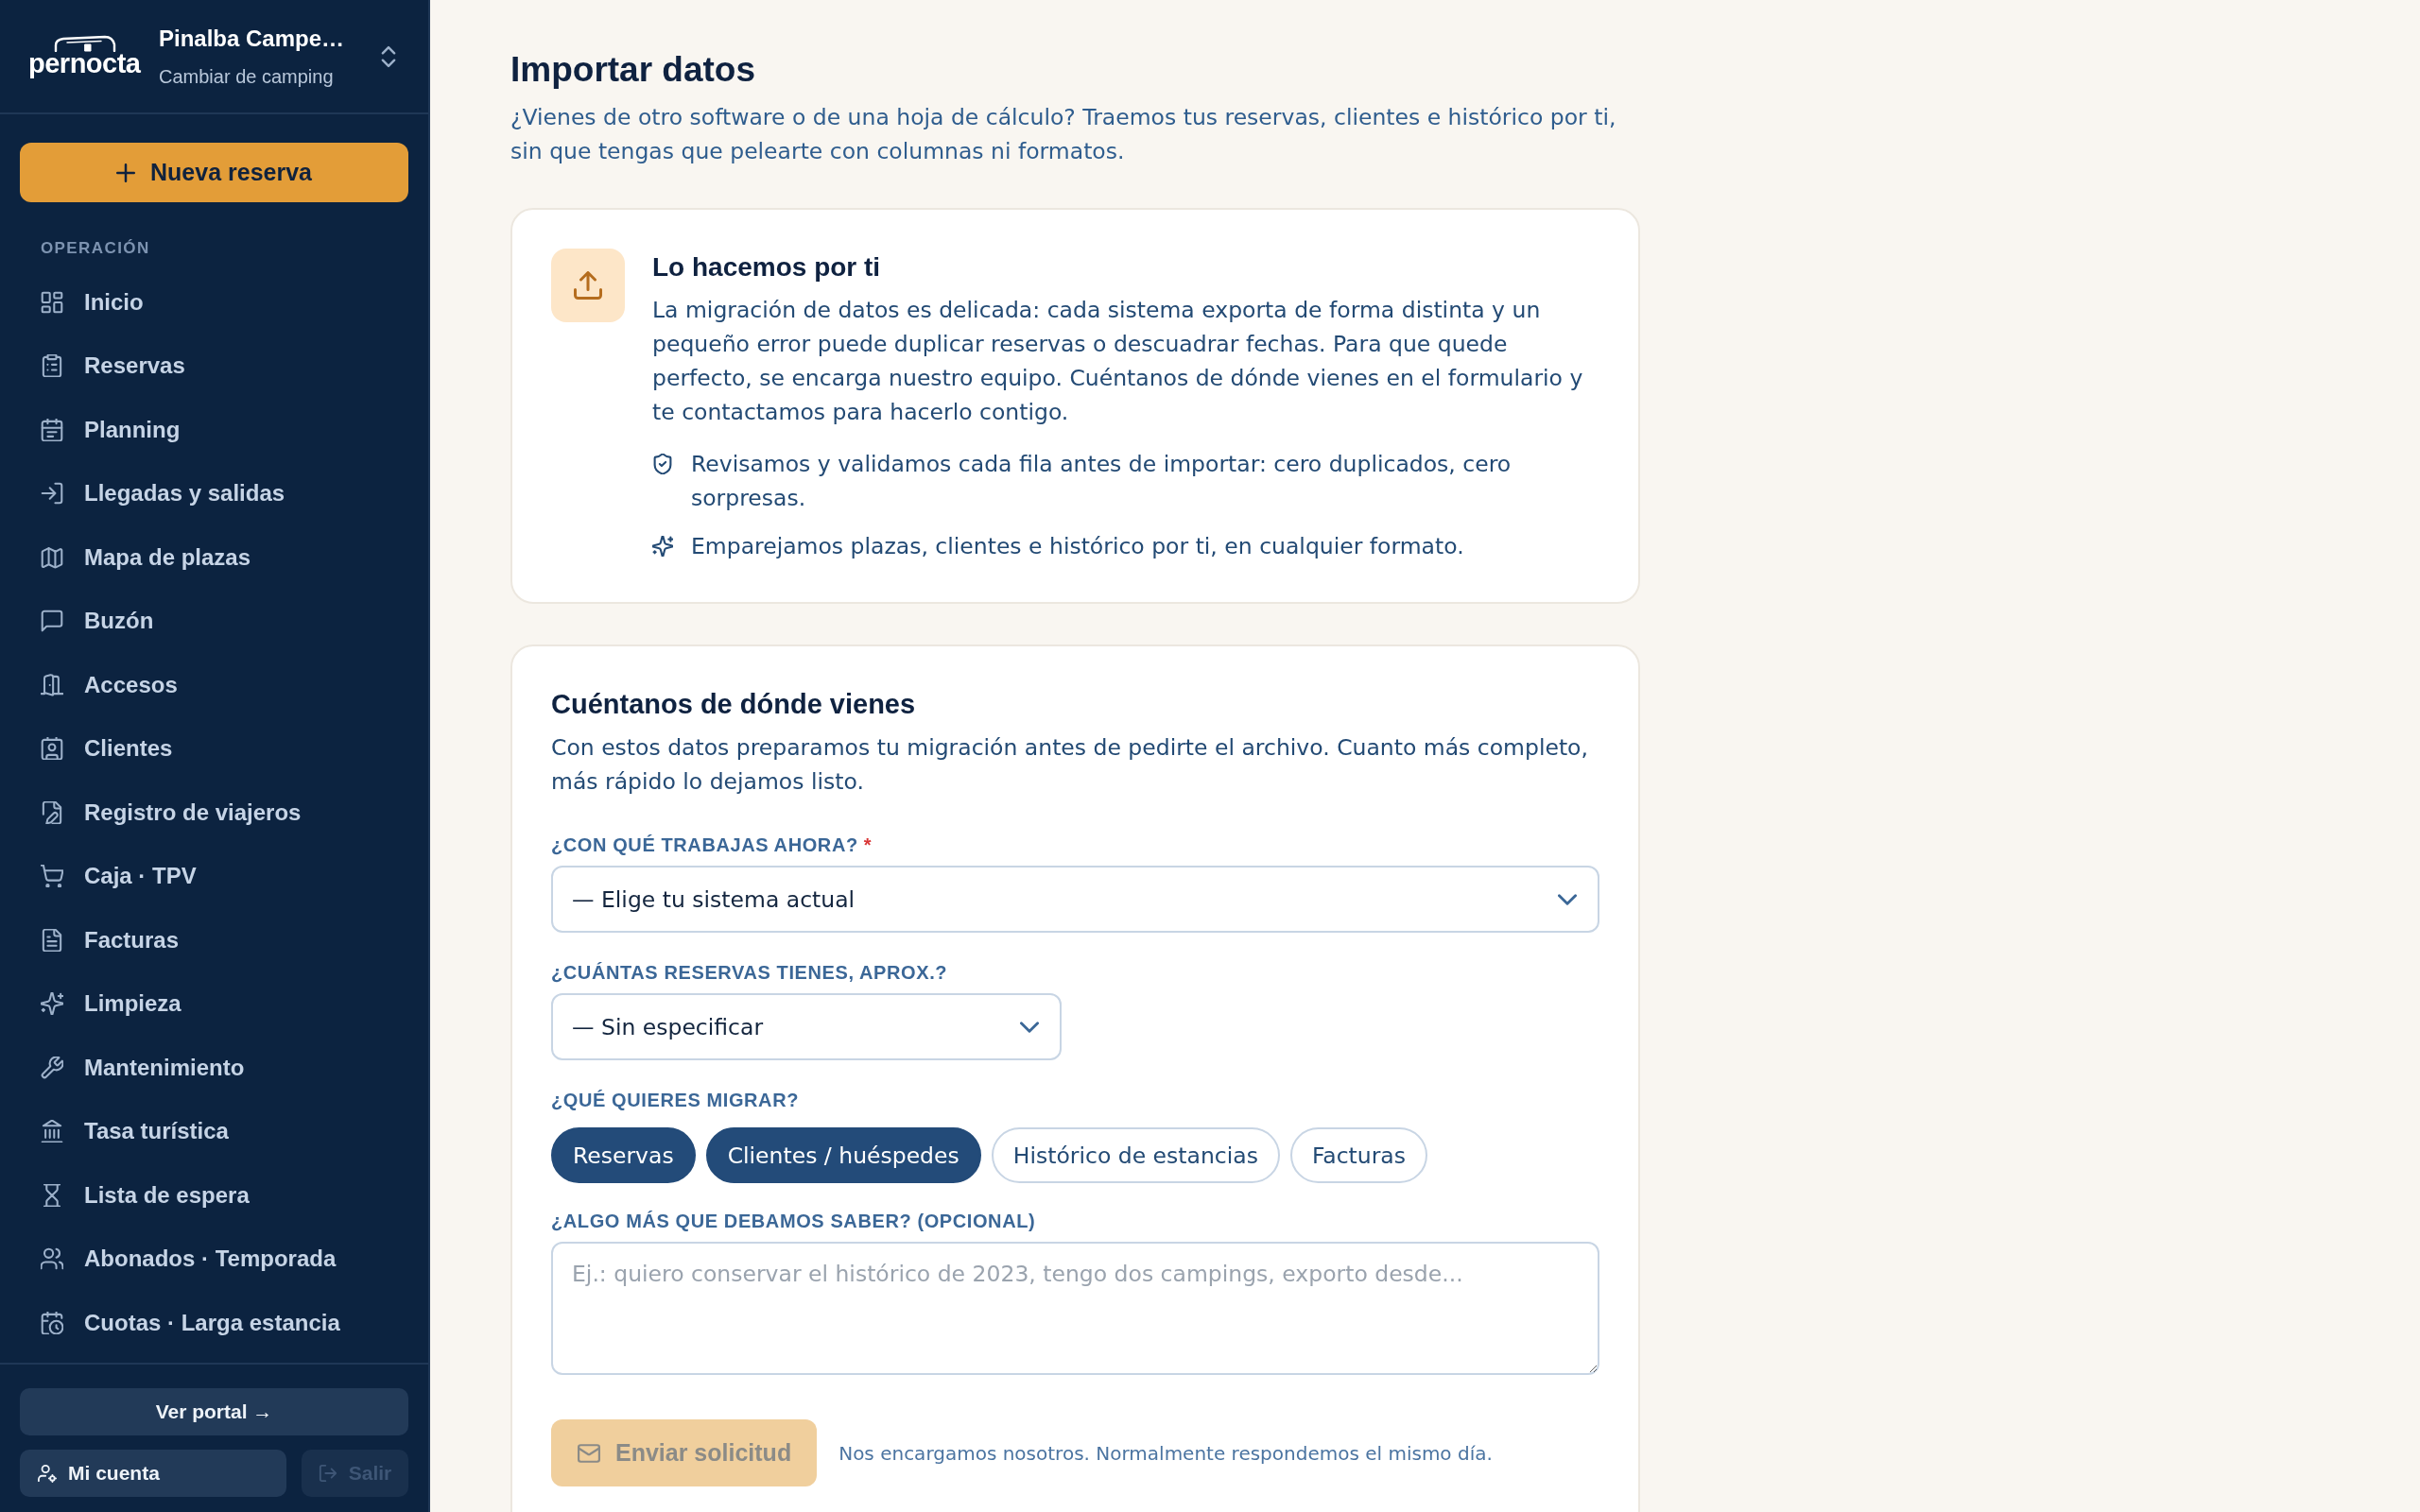  Describe the element at coordinates (52, 812) in the screenshot. I see `document-pen-icon` at that location.